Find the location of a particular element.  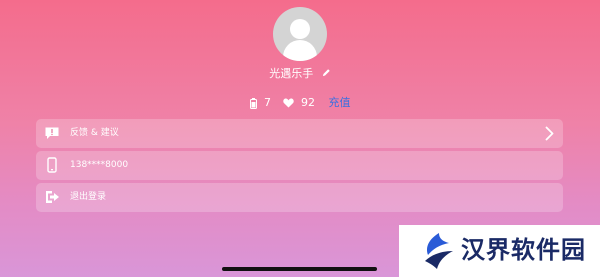

watermark: 汉界软件园 is located at coordinates (499, 251).